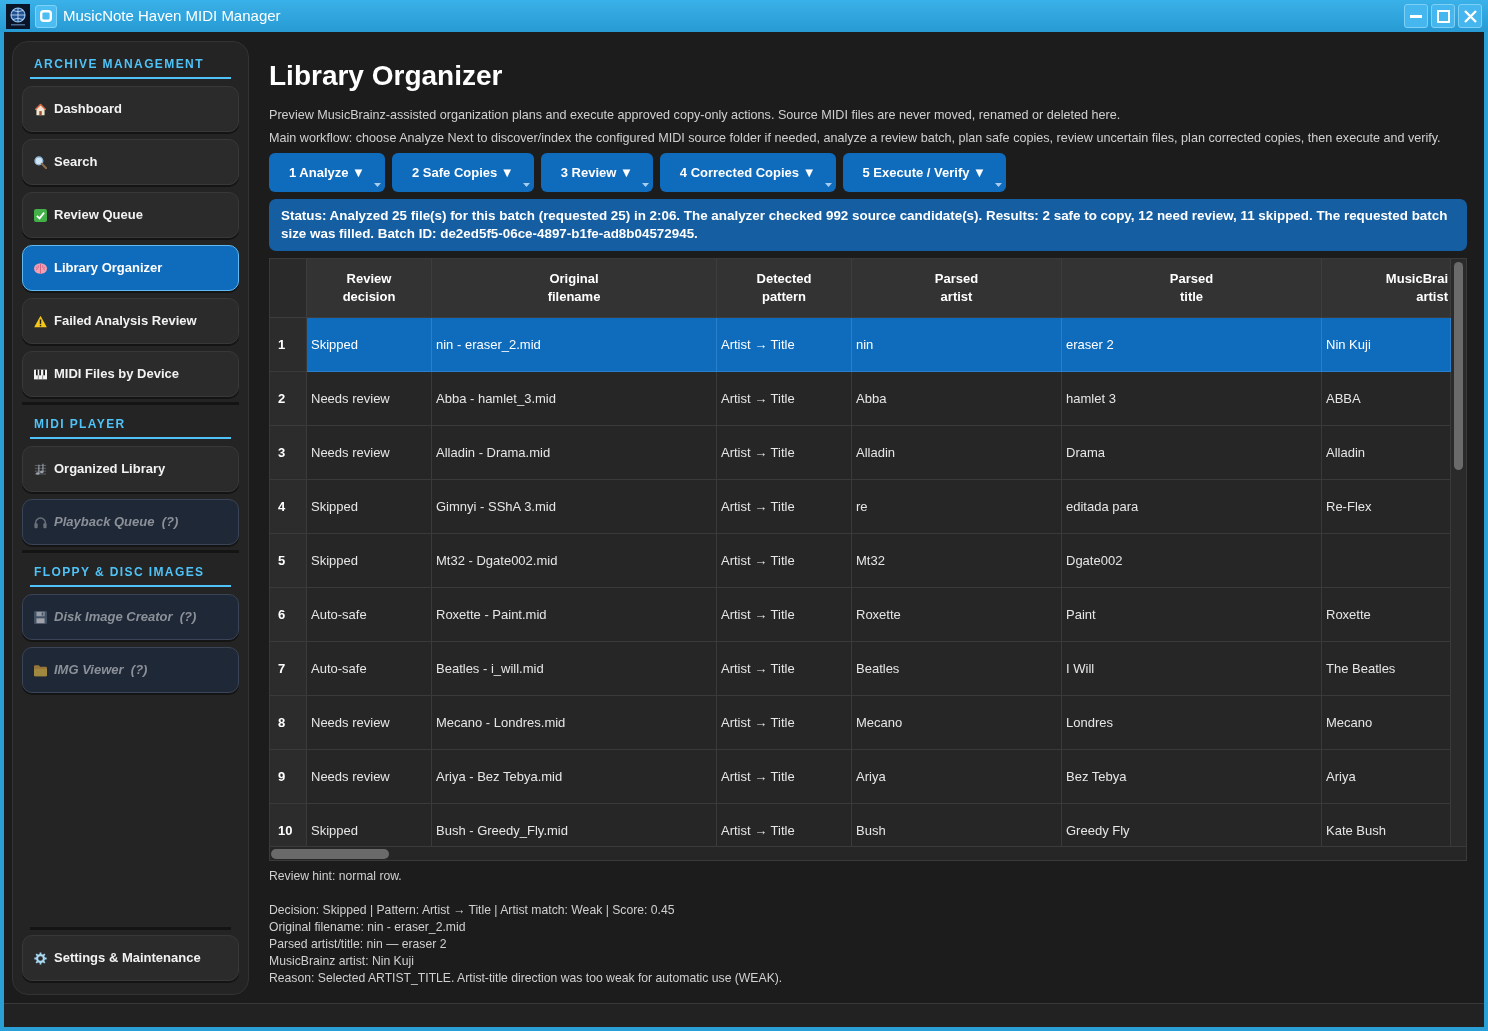 The width and height of the screenshot is (1488, 1031). What do you see at coordinates (327, 172) in the screenshot?
I see `workflow-dropdown-button: 1 Analyze ▼` at bounding box center [327, 172].